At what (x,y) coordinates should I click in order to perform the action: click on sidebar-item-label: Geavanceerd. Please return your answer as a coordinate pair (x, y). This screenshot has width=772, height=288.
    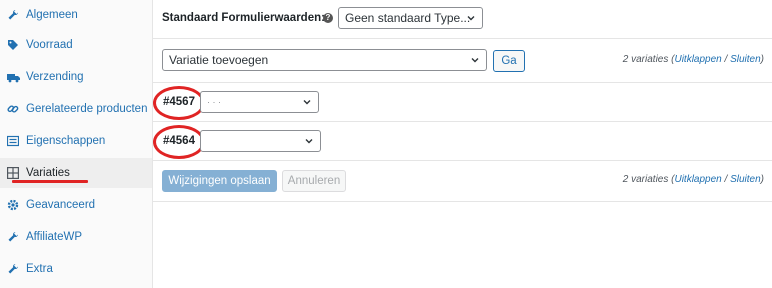
    Looking at the image, I should click on (61, 205).